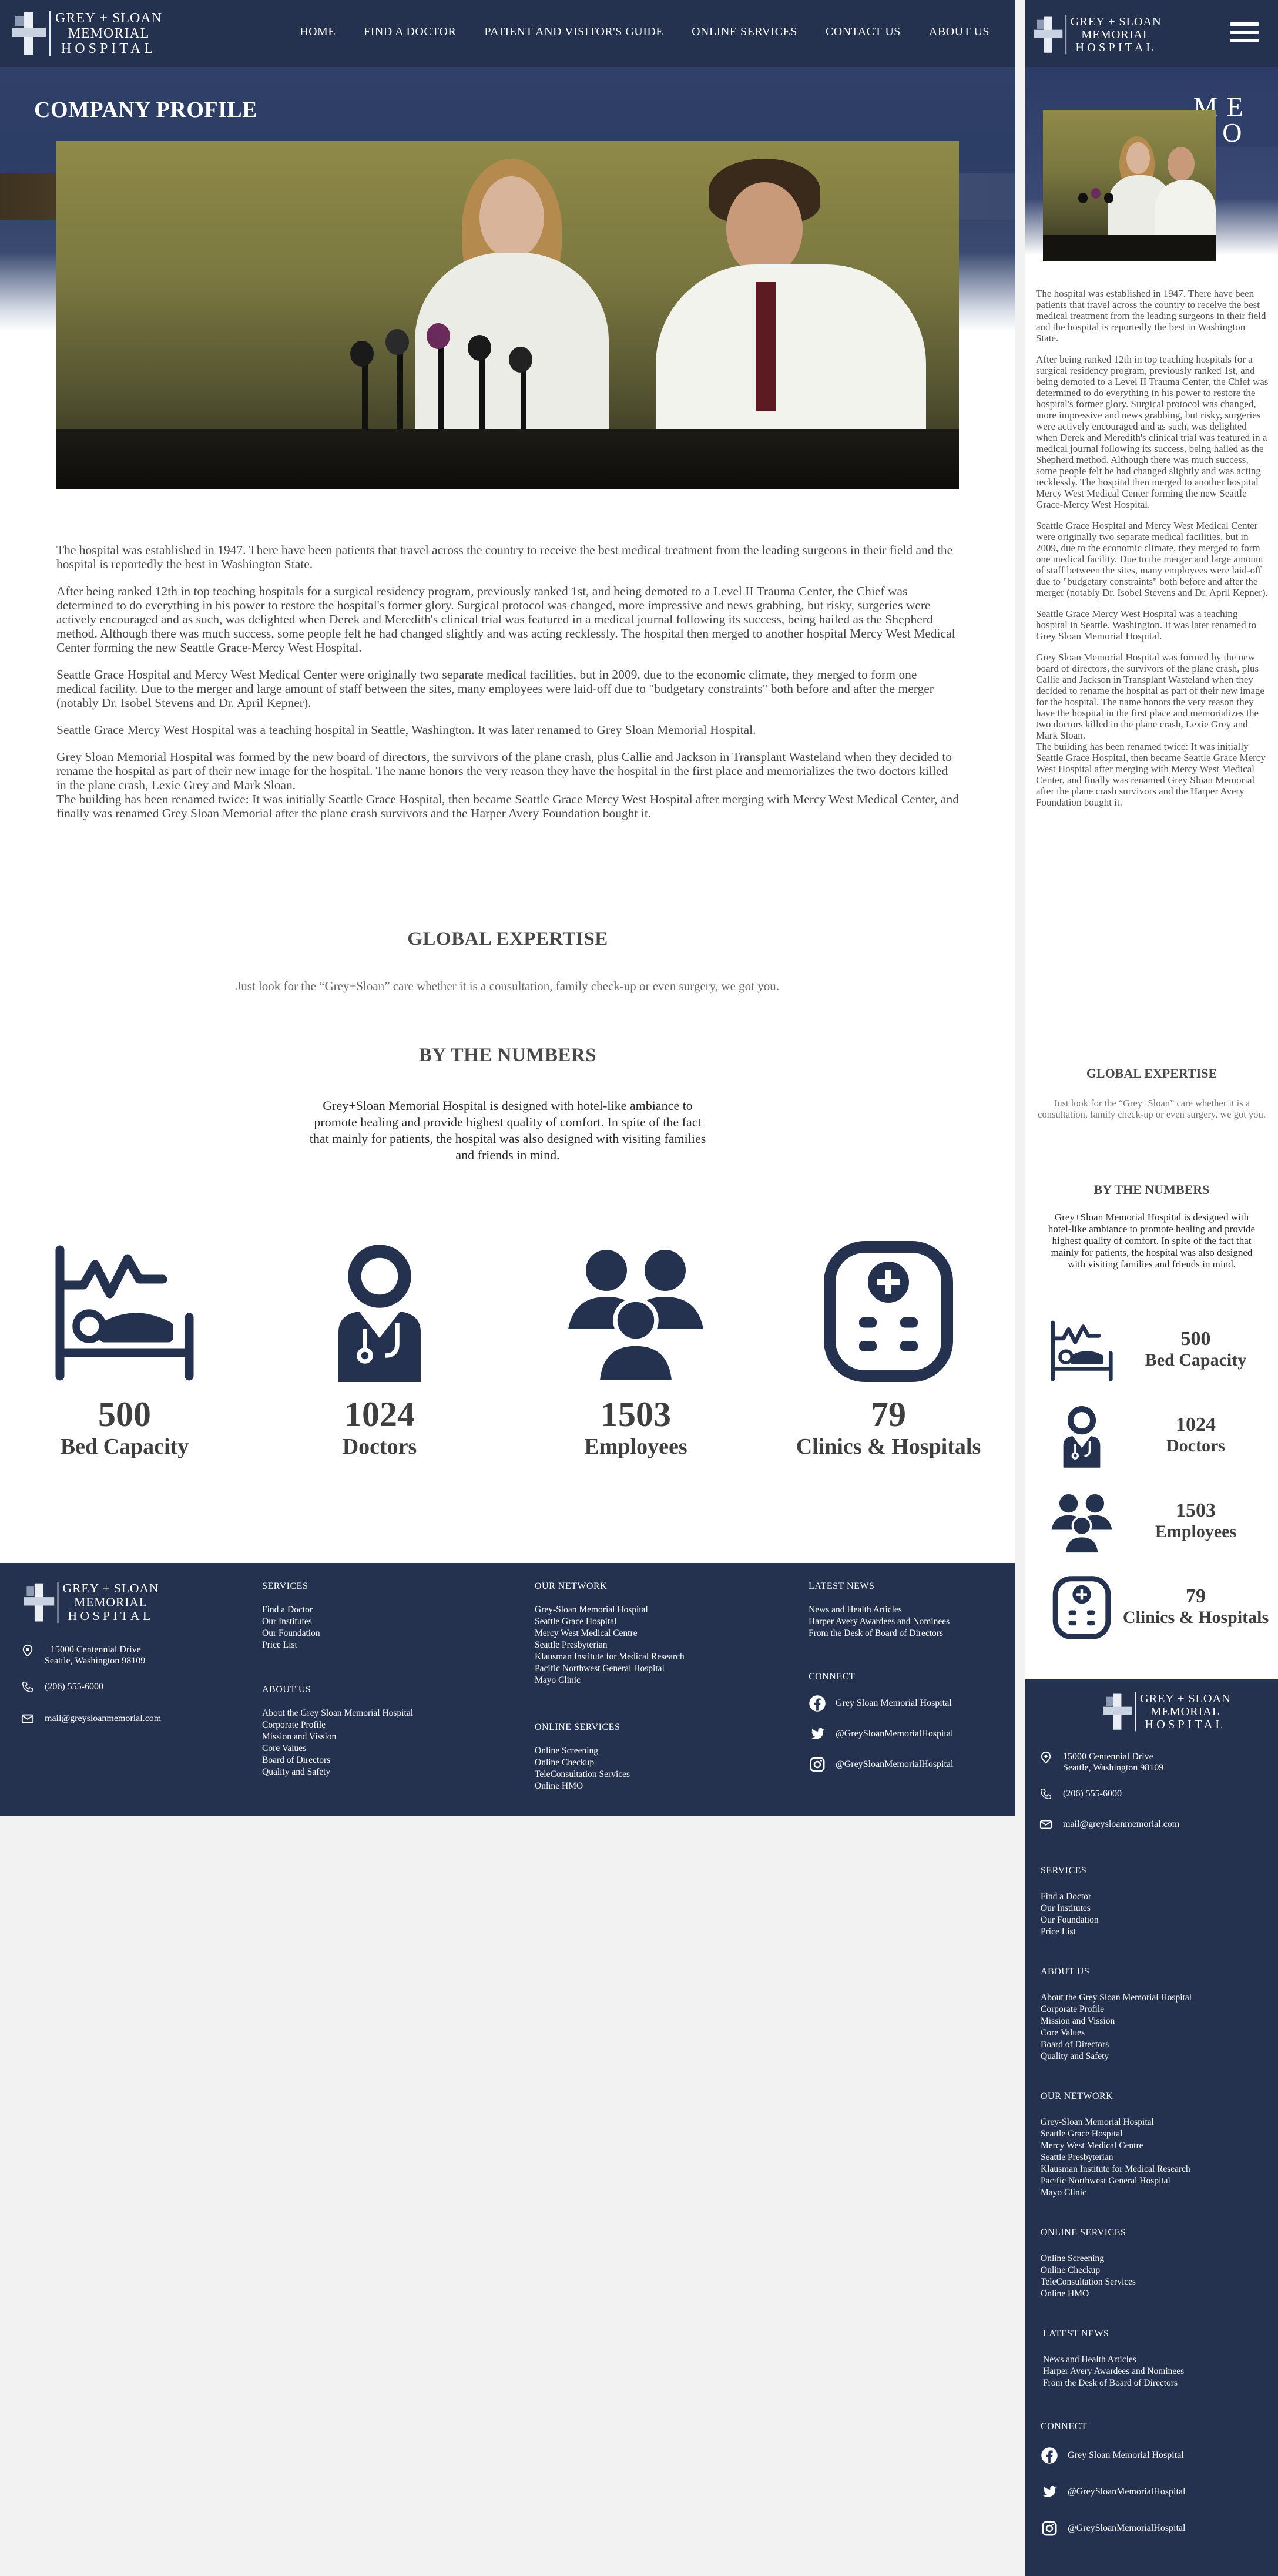 Image resolution: width=1278 pixels, height=2576 pixels. I want to click on nav-contact-us: CONTACT US, so click(864, 32).